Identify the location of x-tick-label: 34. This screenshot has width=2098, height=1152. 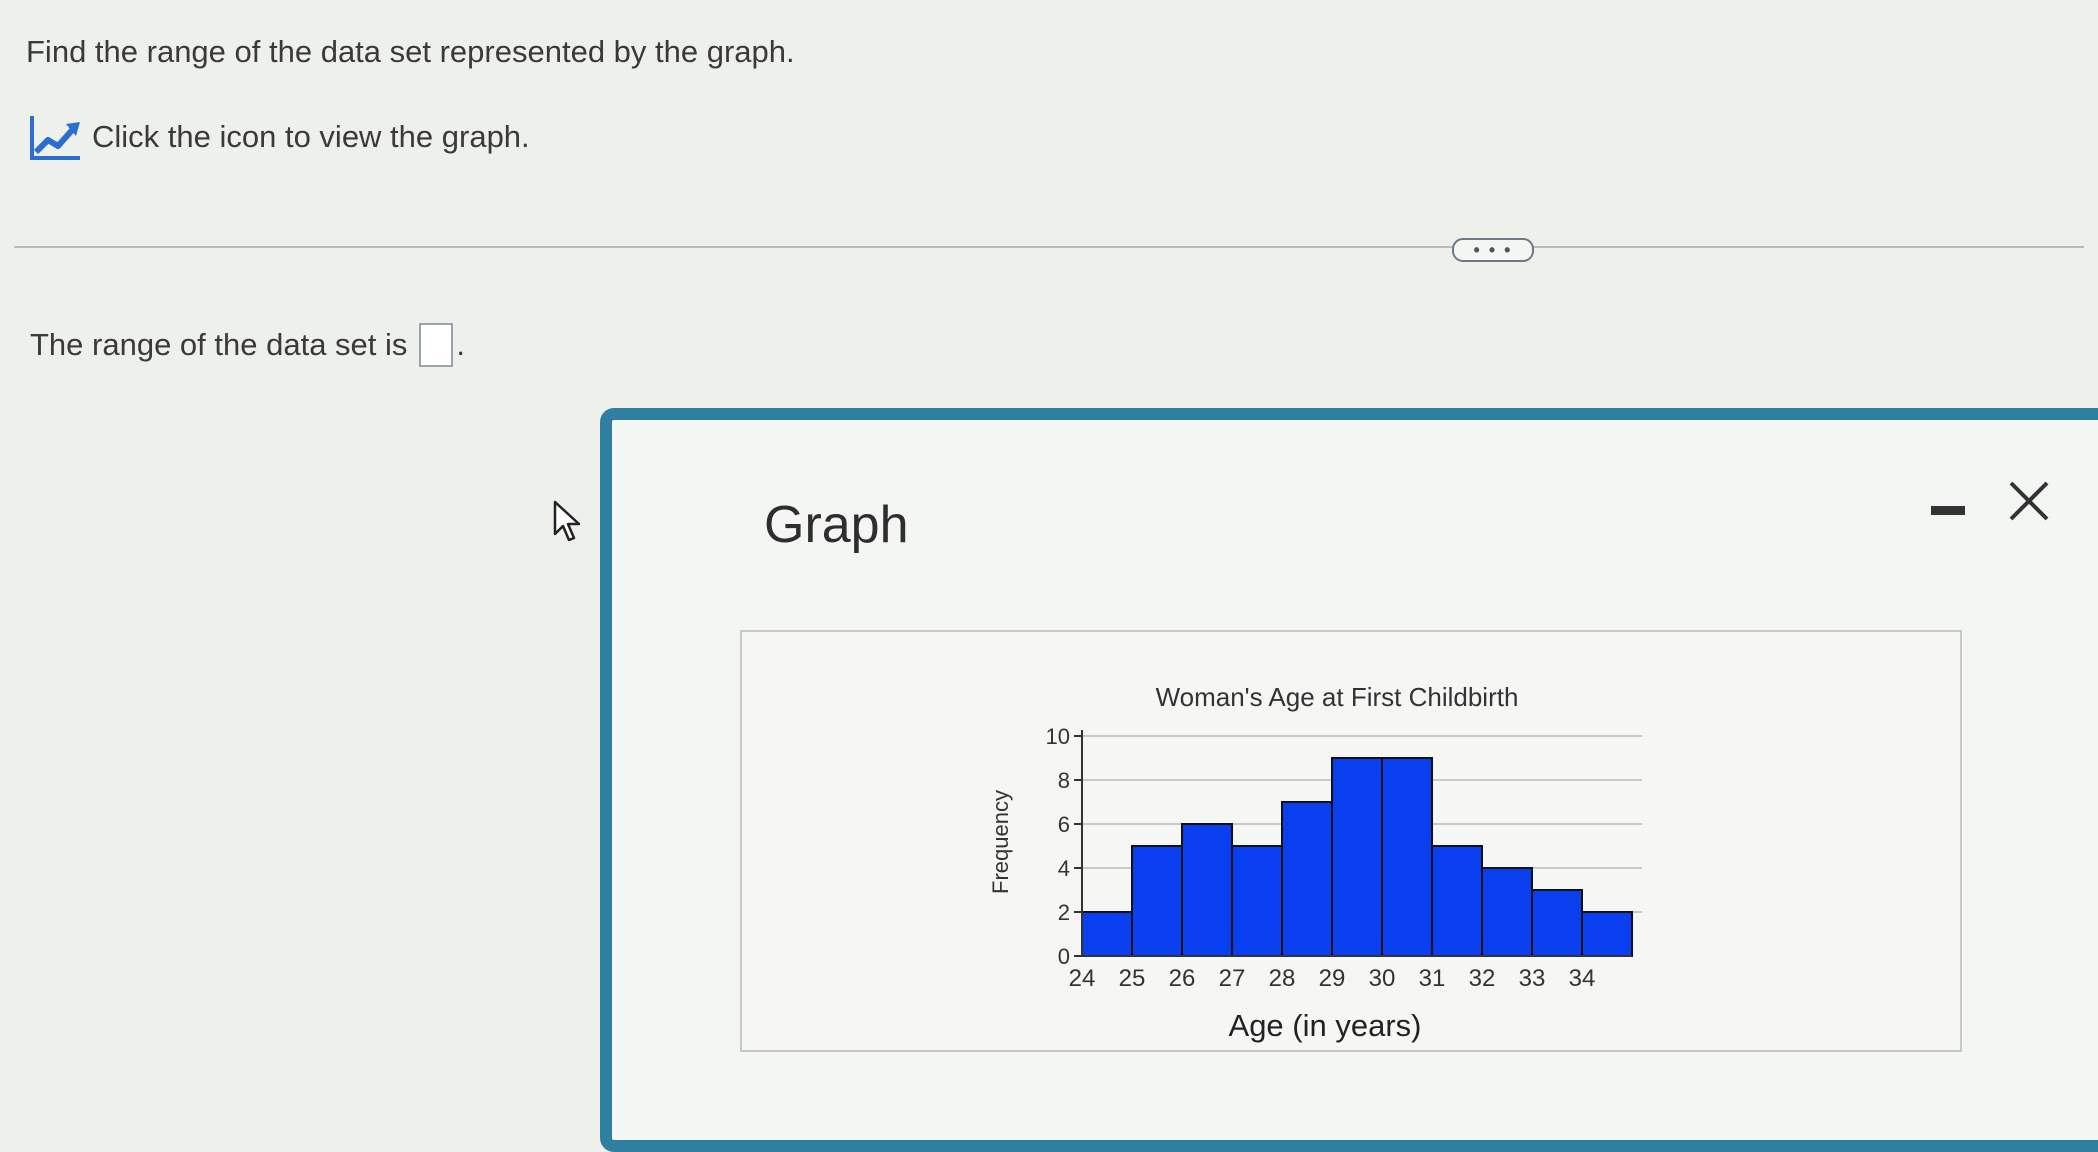
(1582, 978).